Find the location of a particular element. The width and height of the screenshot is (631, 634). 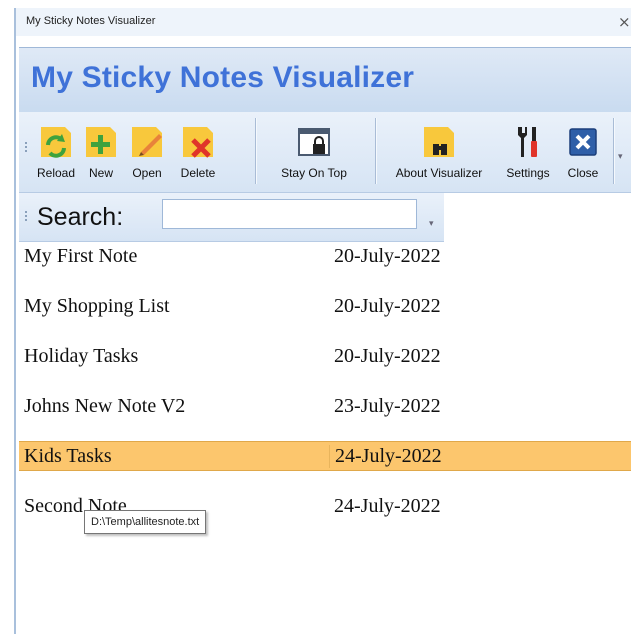

list-item: My Shopping List 20-July-2022 is located at coordinates (325, 306).